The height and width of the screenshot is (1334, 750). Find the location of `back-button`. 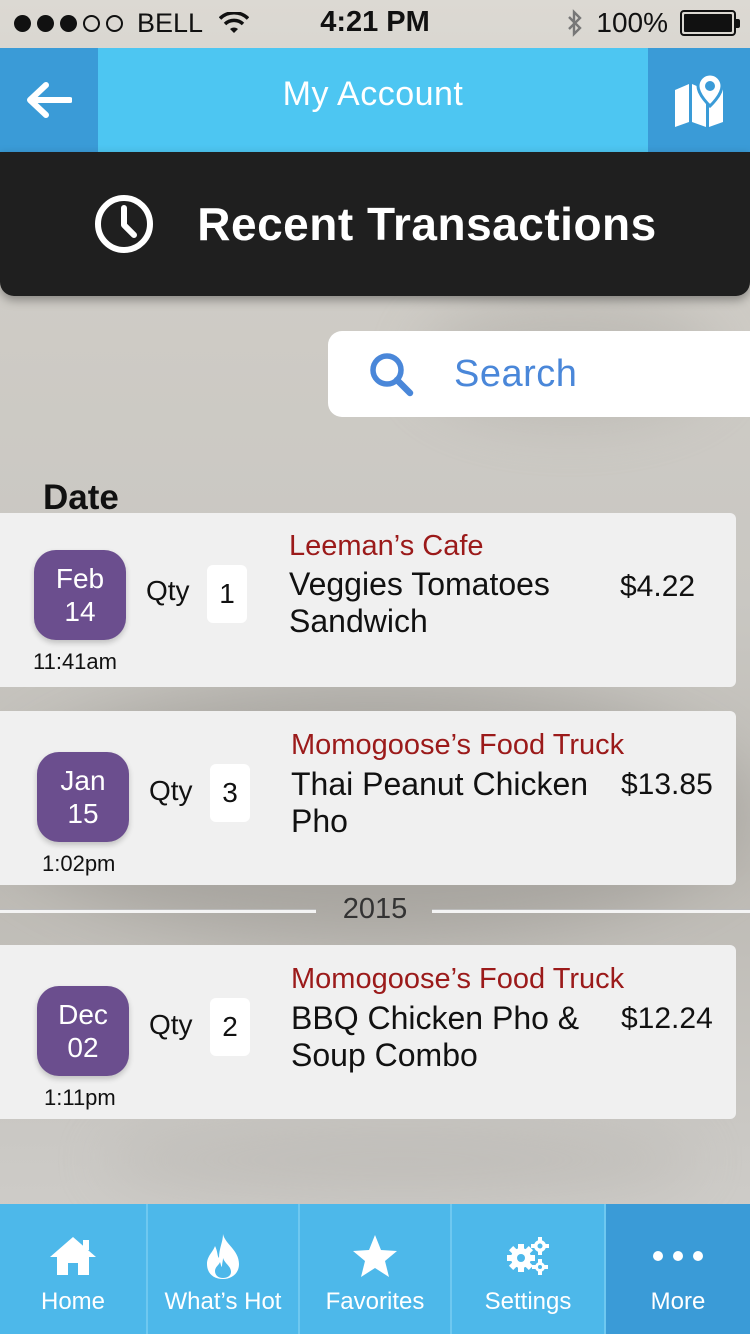

back-button is located at coordinates (49, 100).